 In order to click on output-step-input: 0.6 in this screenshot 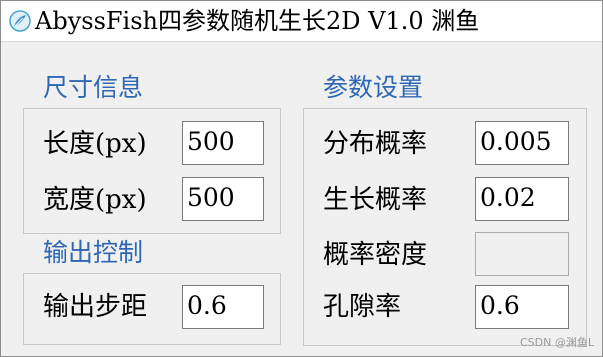, I will do `click(223, 307)`.